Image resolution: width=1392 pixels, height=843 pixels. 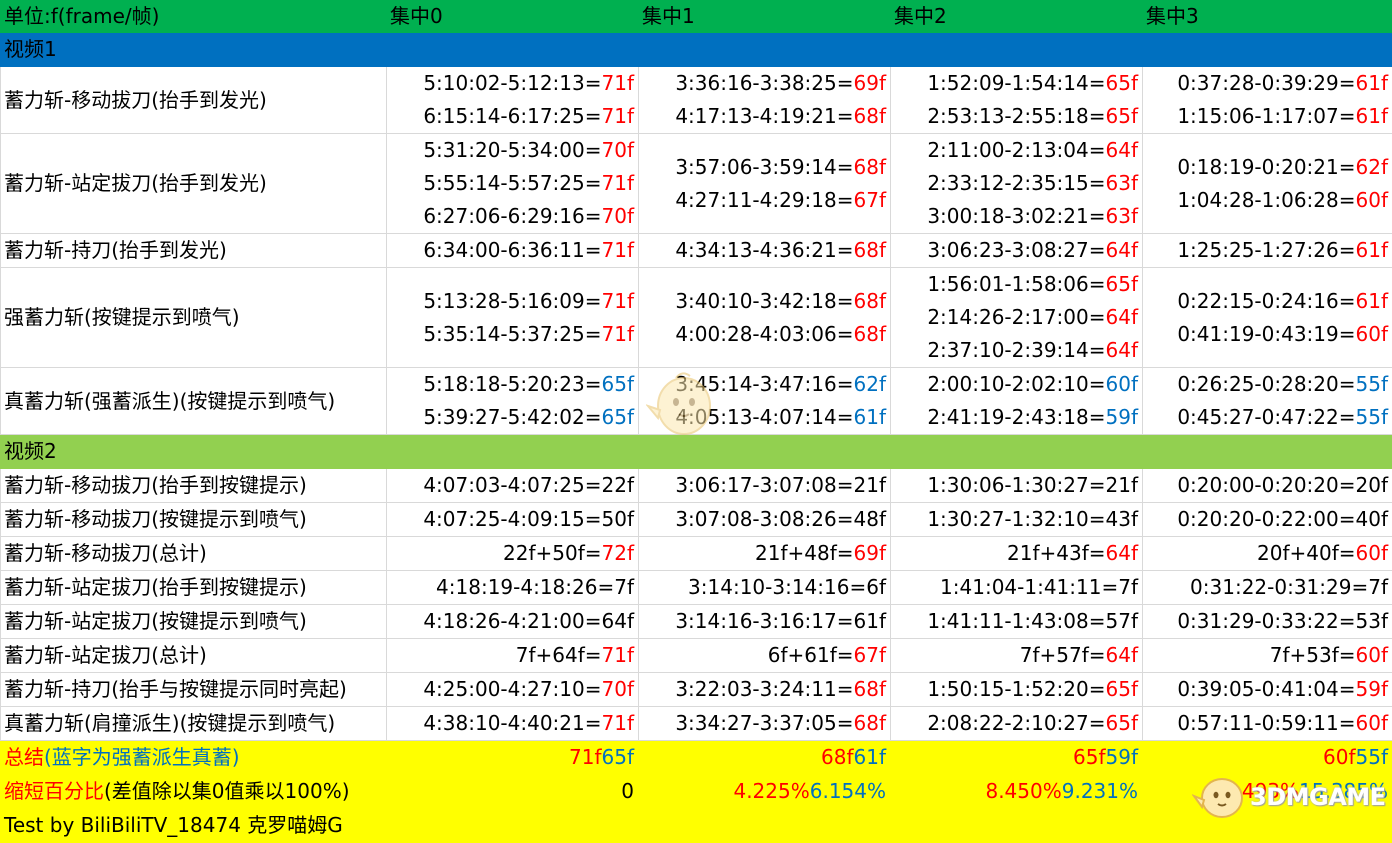 I want to click on frame-count: 59f, so click(x=1372, y=689).